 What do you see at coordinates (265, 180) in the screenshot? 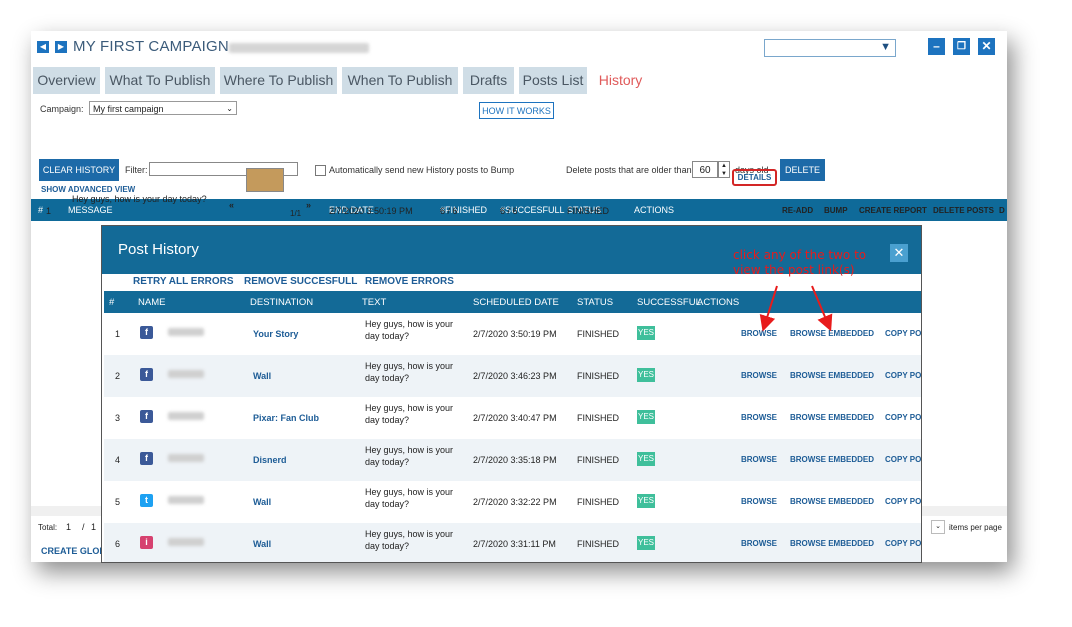
I see `post-thumbnail` at bounding box center [265, 180].